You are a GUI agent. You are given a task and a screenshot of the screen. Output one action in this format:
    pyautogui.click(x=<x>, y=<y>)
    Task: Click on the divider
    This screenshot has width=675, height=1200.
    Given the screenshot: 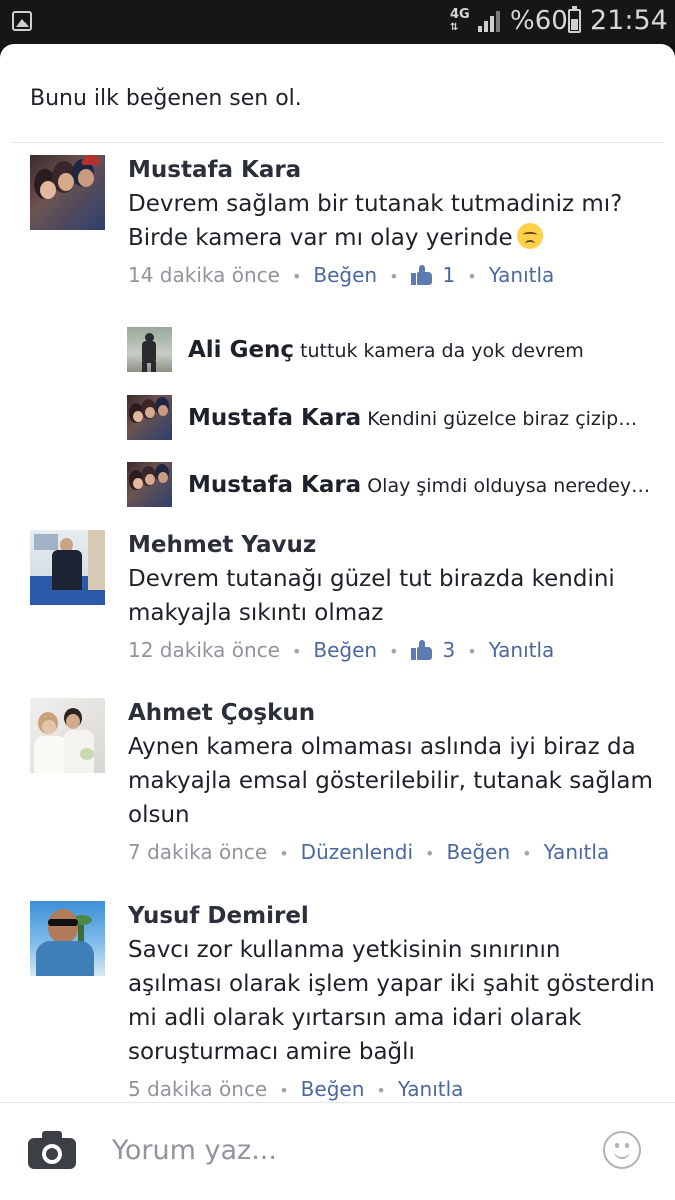 What is the action you would take?
    pyautogui.click(x=337, y=142)
    